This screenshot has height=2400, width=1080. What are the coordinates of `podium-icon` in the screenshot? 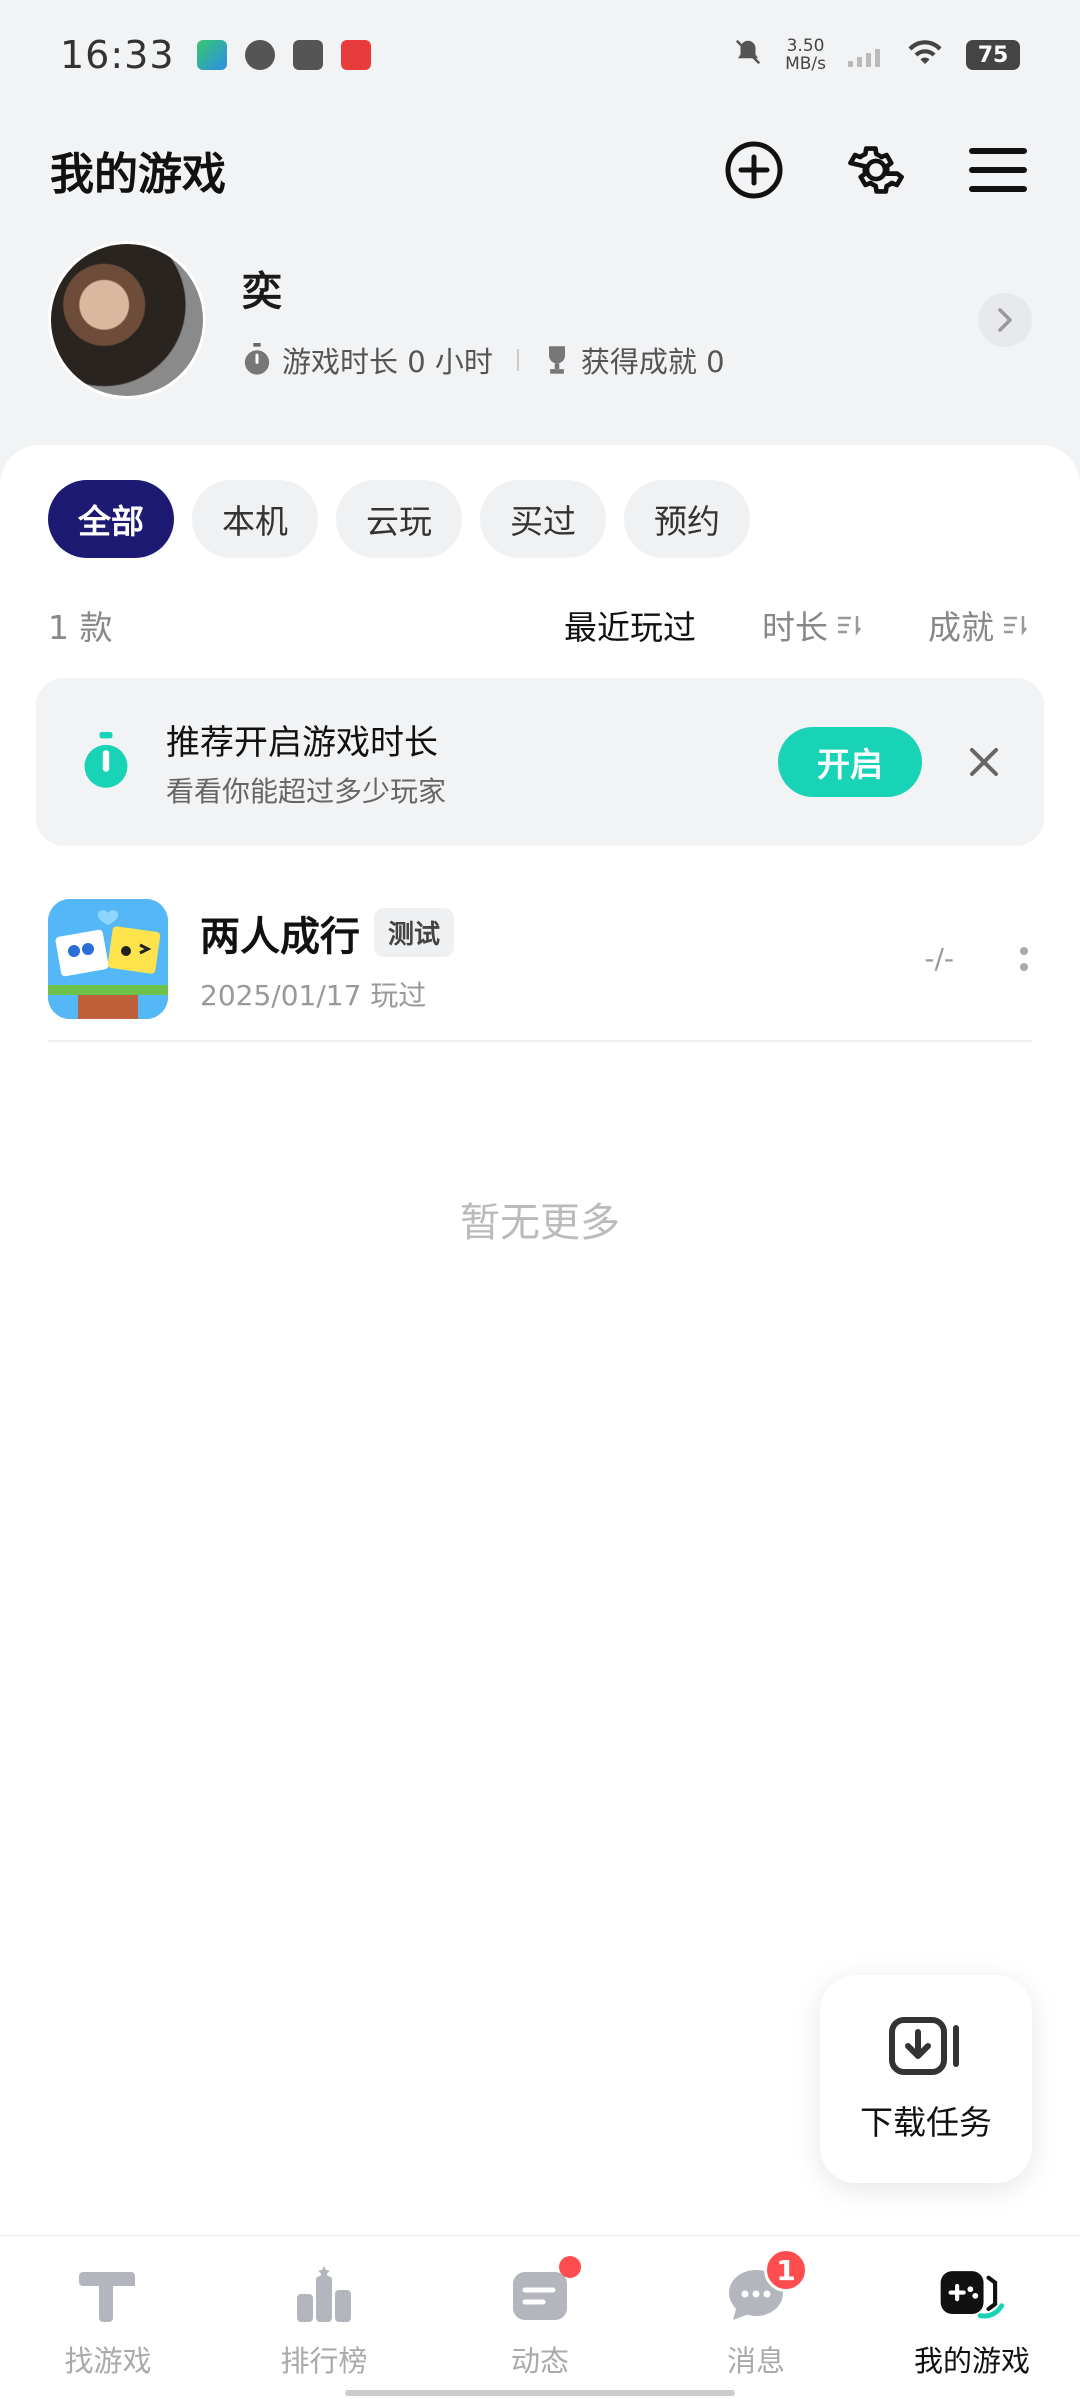 It's located at (324, 2294).